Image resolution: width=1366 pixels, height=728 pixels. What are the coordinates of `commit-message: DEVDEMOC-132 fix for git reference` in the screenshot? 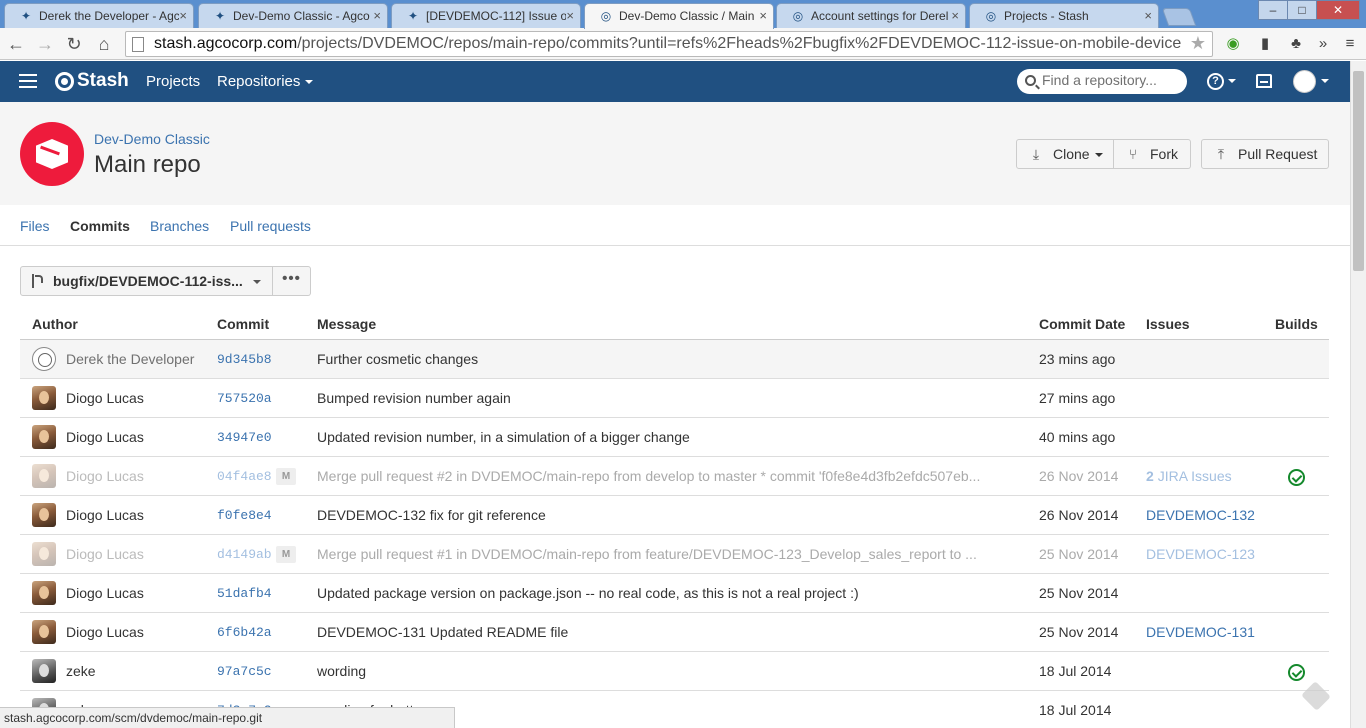 It's located at (662, 515).